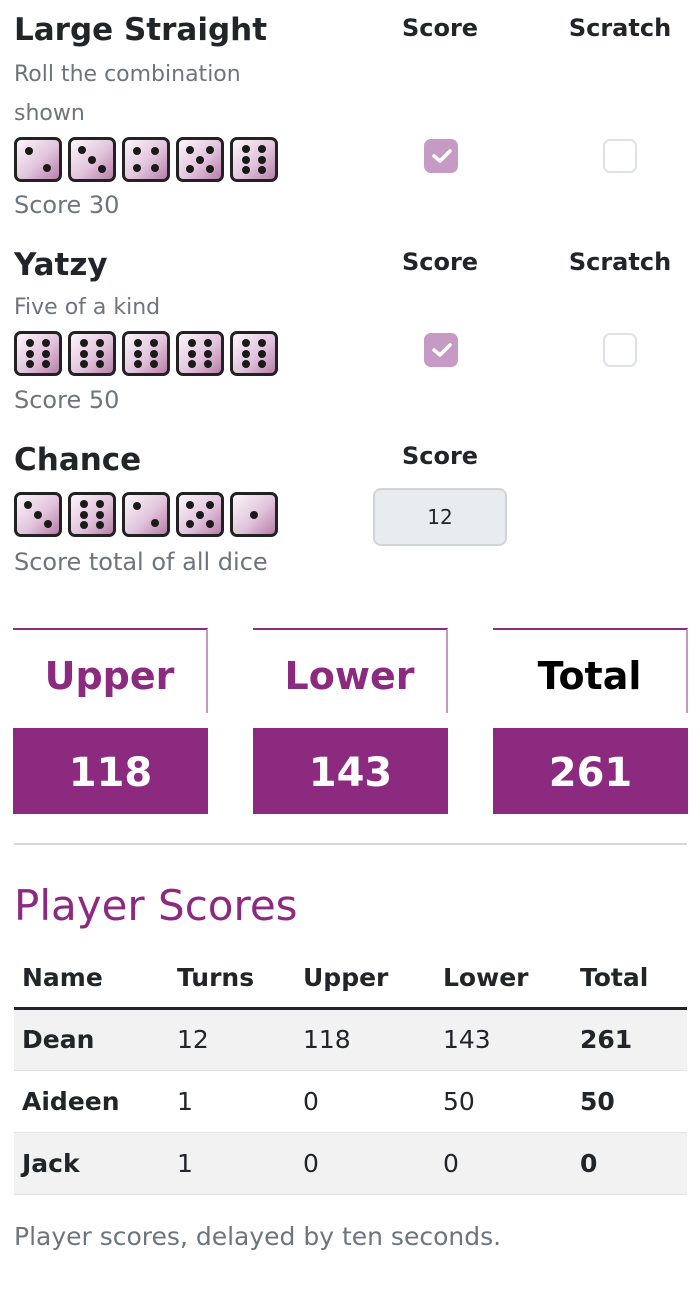  I want to click on category-description: Five of a kind, so click(87, 307).